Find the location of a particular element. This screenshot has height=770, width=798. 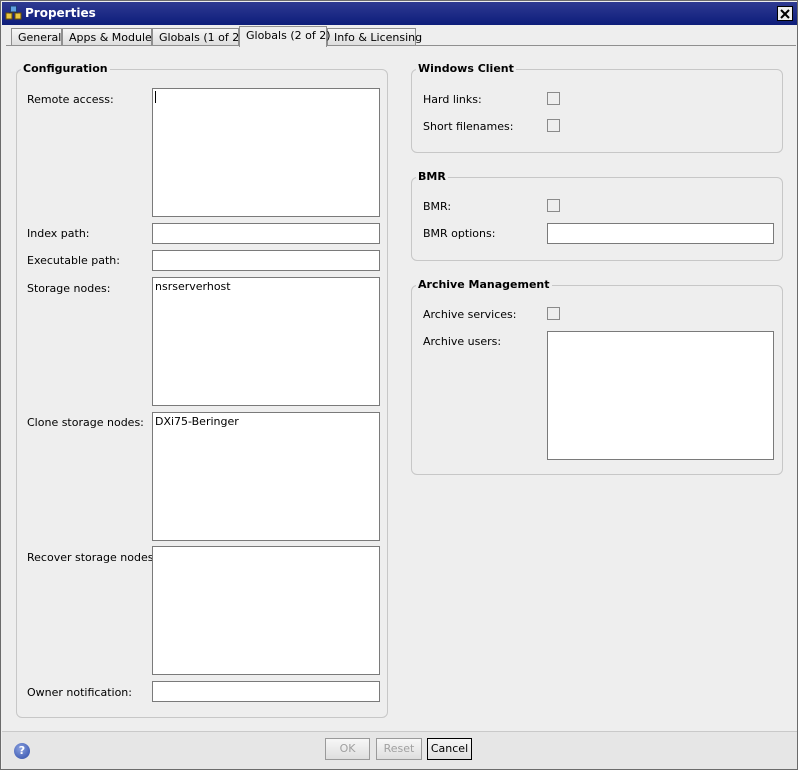

bmr-checkbox is located at coordinates (553, 205).